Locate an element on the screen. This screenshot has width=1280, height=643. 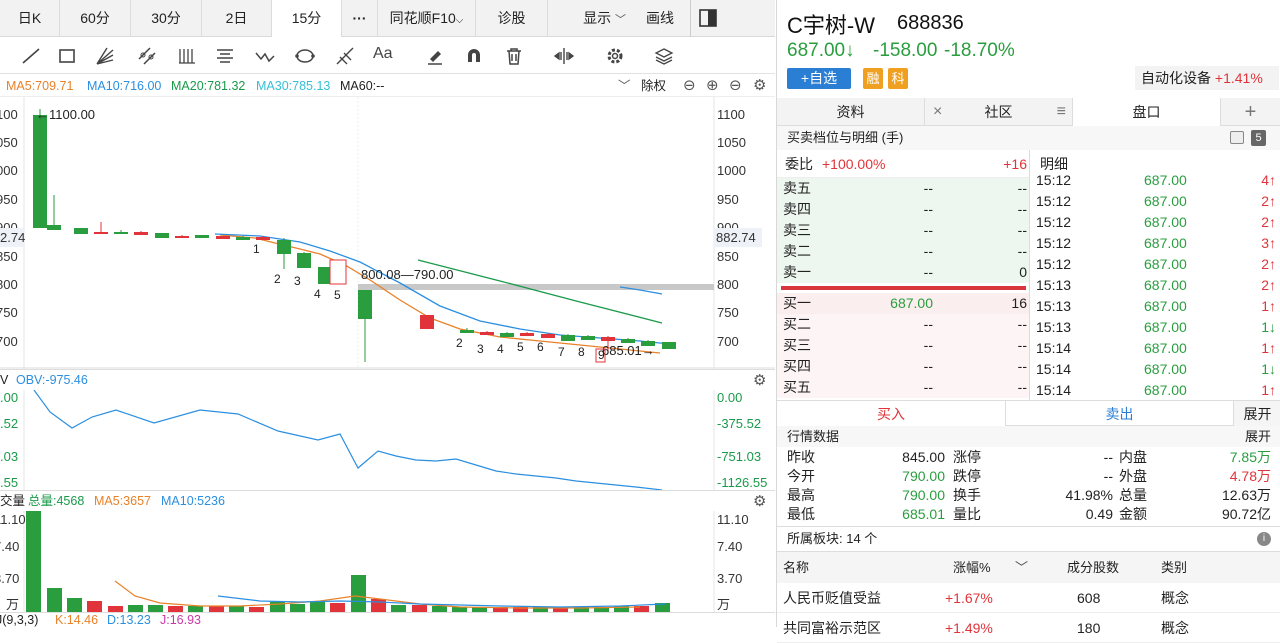
add-tab-icon: + is located at coordinates (1250, 112).